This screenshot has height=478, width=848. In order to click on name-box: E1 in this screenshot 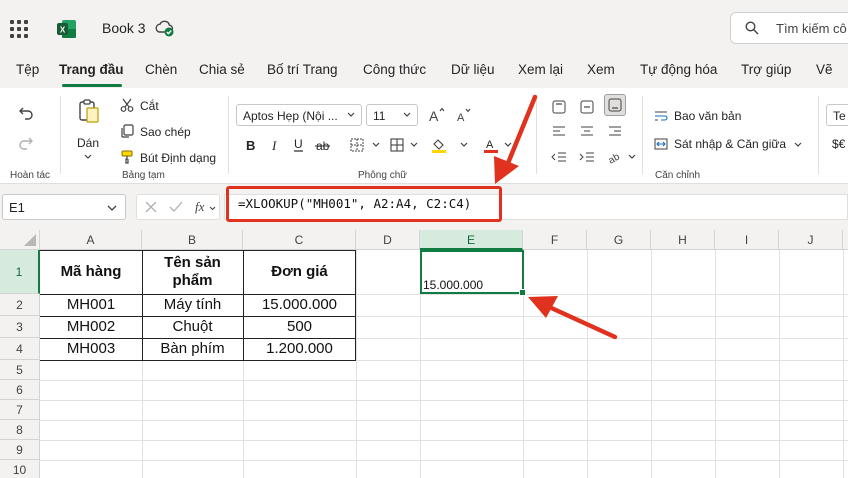, I will do `click(64, 207)`.